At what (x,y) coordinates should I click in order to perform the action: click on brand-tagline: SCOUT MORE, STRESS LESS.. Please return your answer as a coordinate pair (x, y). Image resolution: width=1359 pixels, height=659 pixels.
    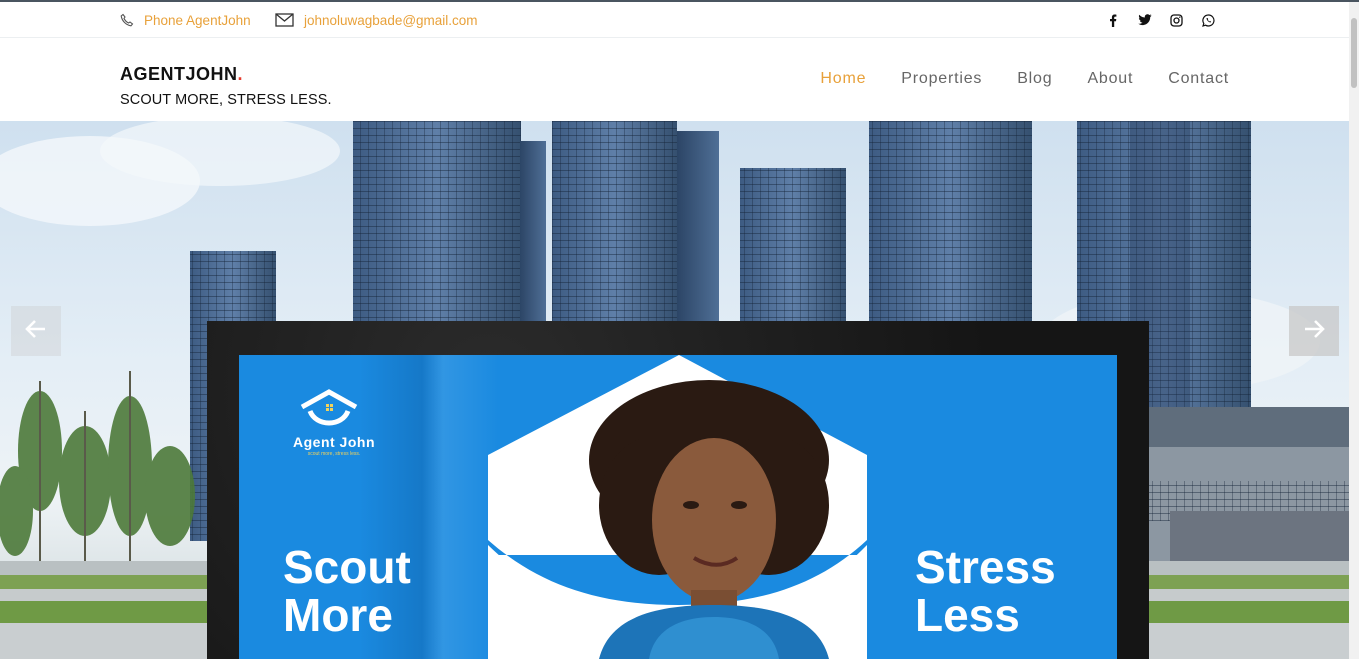
    Looking at the image, I should click on (226, 100).